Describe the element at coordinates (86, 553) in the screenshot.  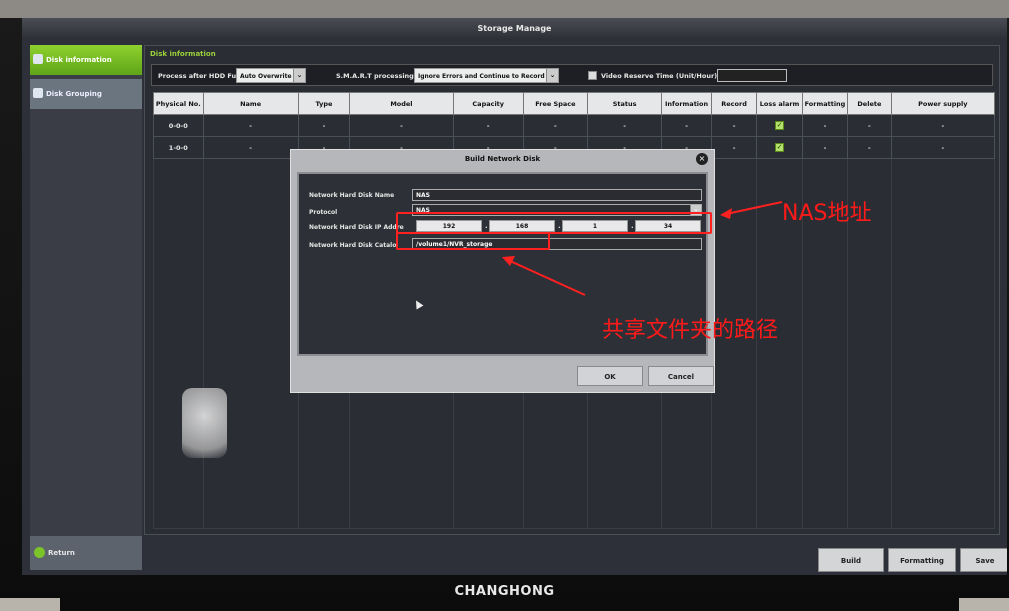
I see `return-button: Return` at that location.